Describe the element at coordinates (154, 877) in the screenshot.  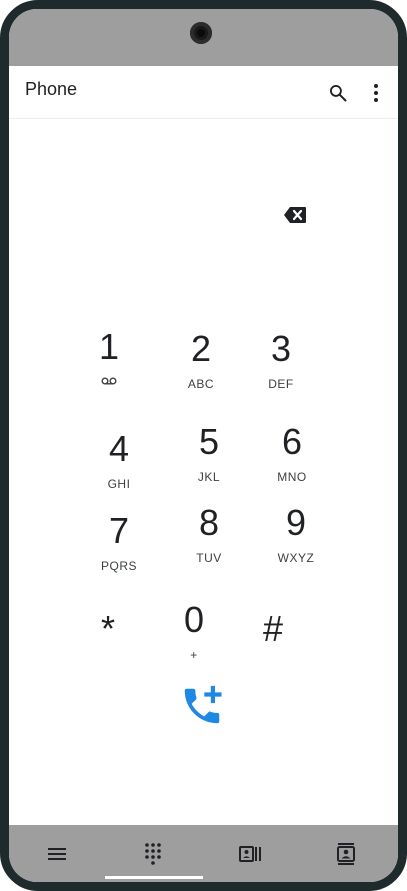
I see `active-tab-indicator` at that location.